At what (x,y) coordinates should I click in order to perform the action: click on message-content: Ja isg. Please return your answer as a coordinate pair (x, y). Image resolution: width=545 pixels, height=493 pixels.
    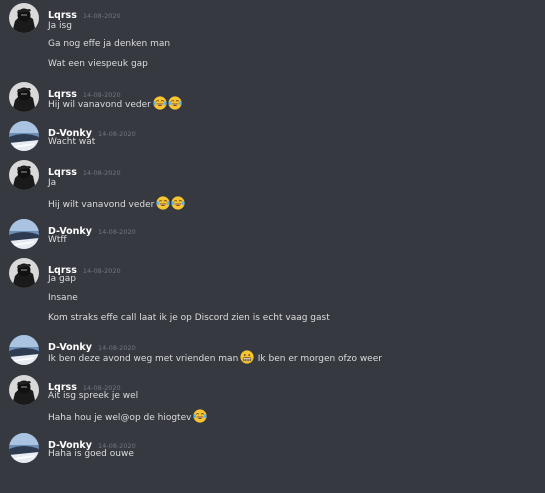
    Looking at the image, I should click on (60, 26).